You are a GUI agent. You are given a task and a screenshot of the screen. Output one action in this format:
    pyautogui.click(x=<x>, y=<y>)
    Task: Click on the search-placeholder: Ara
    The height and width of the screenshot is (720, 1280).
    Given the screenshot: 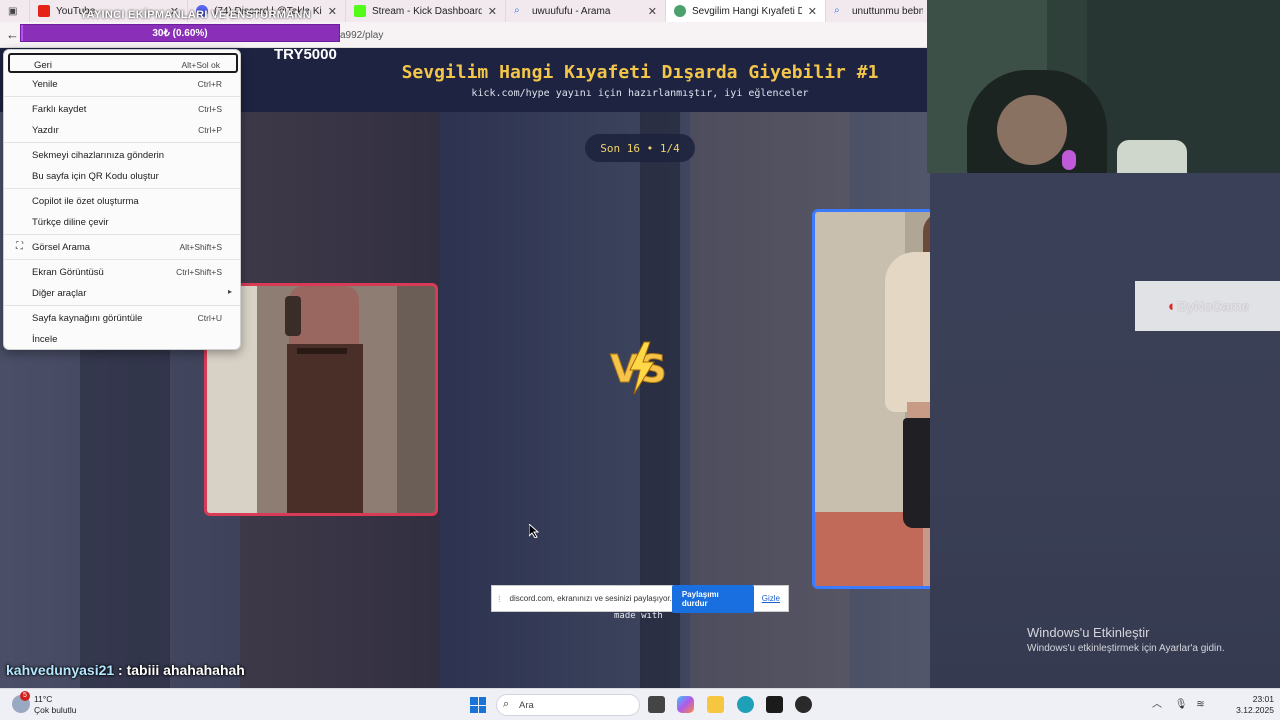 What is the action you would take?
    pyautogui.click(x=526, y=705)
    